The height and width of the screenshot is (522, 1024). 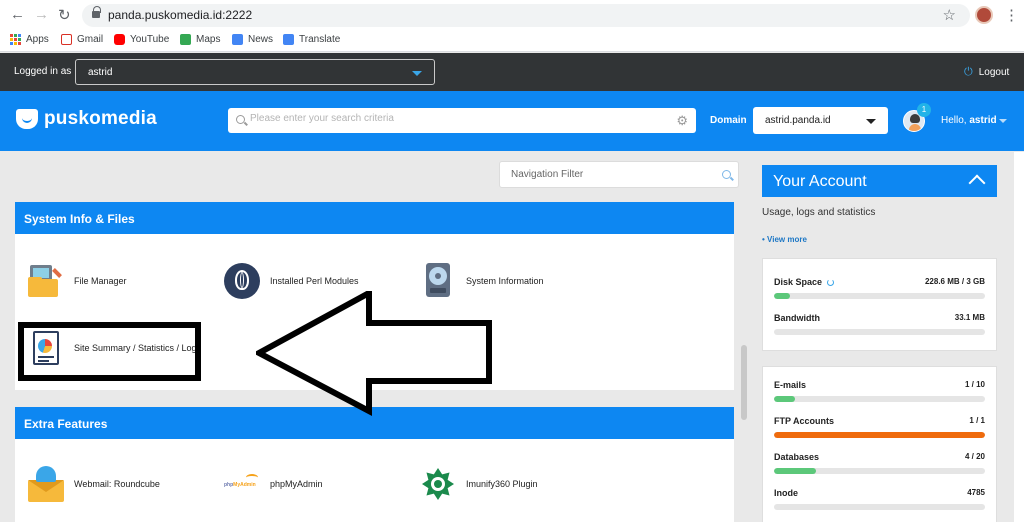 I want to click on user-menu: Hello, astrid, so click(x=969, y=120).